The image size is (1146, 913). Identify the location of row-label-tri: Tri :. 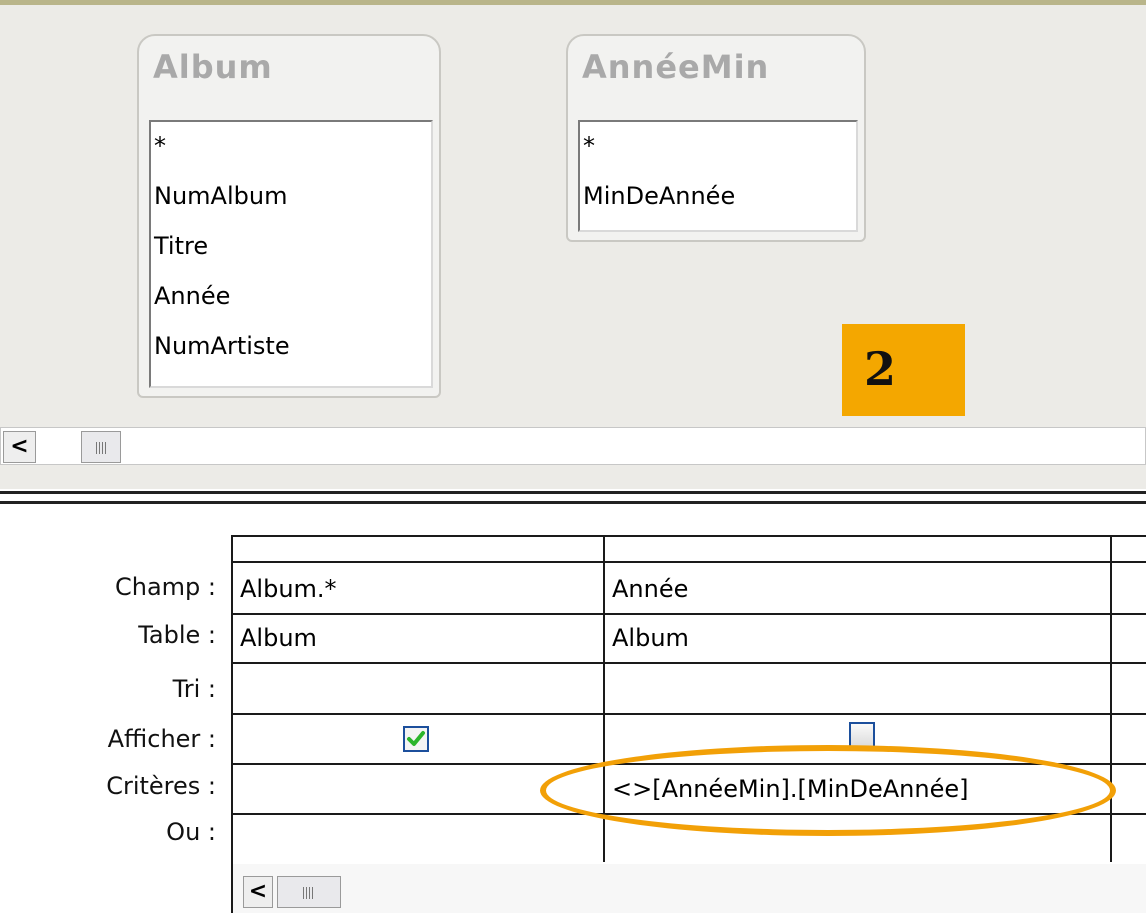
(194, 689).